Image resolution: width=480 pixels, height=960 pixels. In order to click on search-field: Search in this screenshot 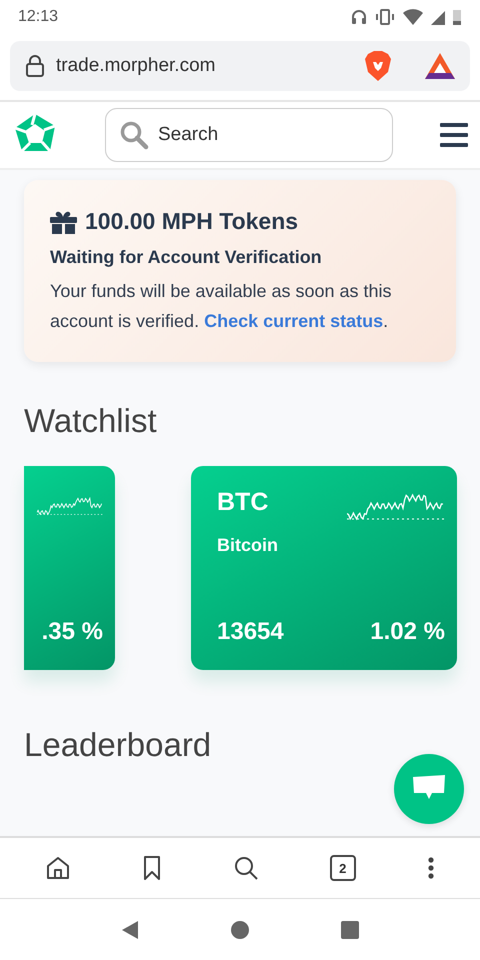, I will do `click(249, 135)`.